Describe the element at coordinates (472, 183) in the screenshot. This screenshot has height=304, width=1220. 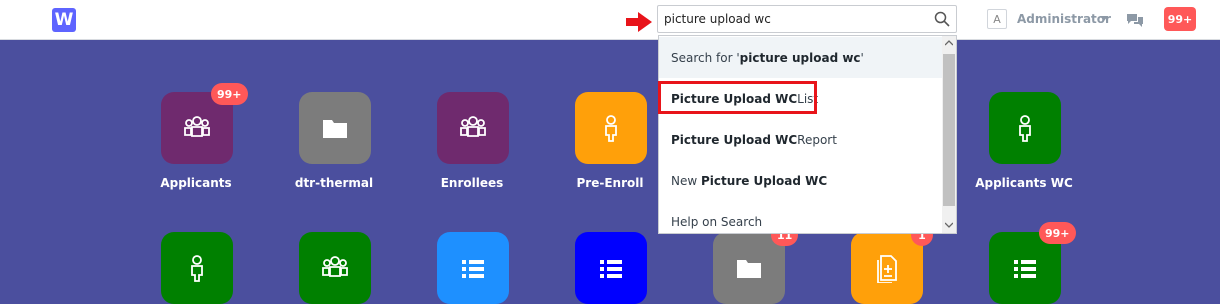
I see `module-label: Enrollees` at that location.